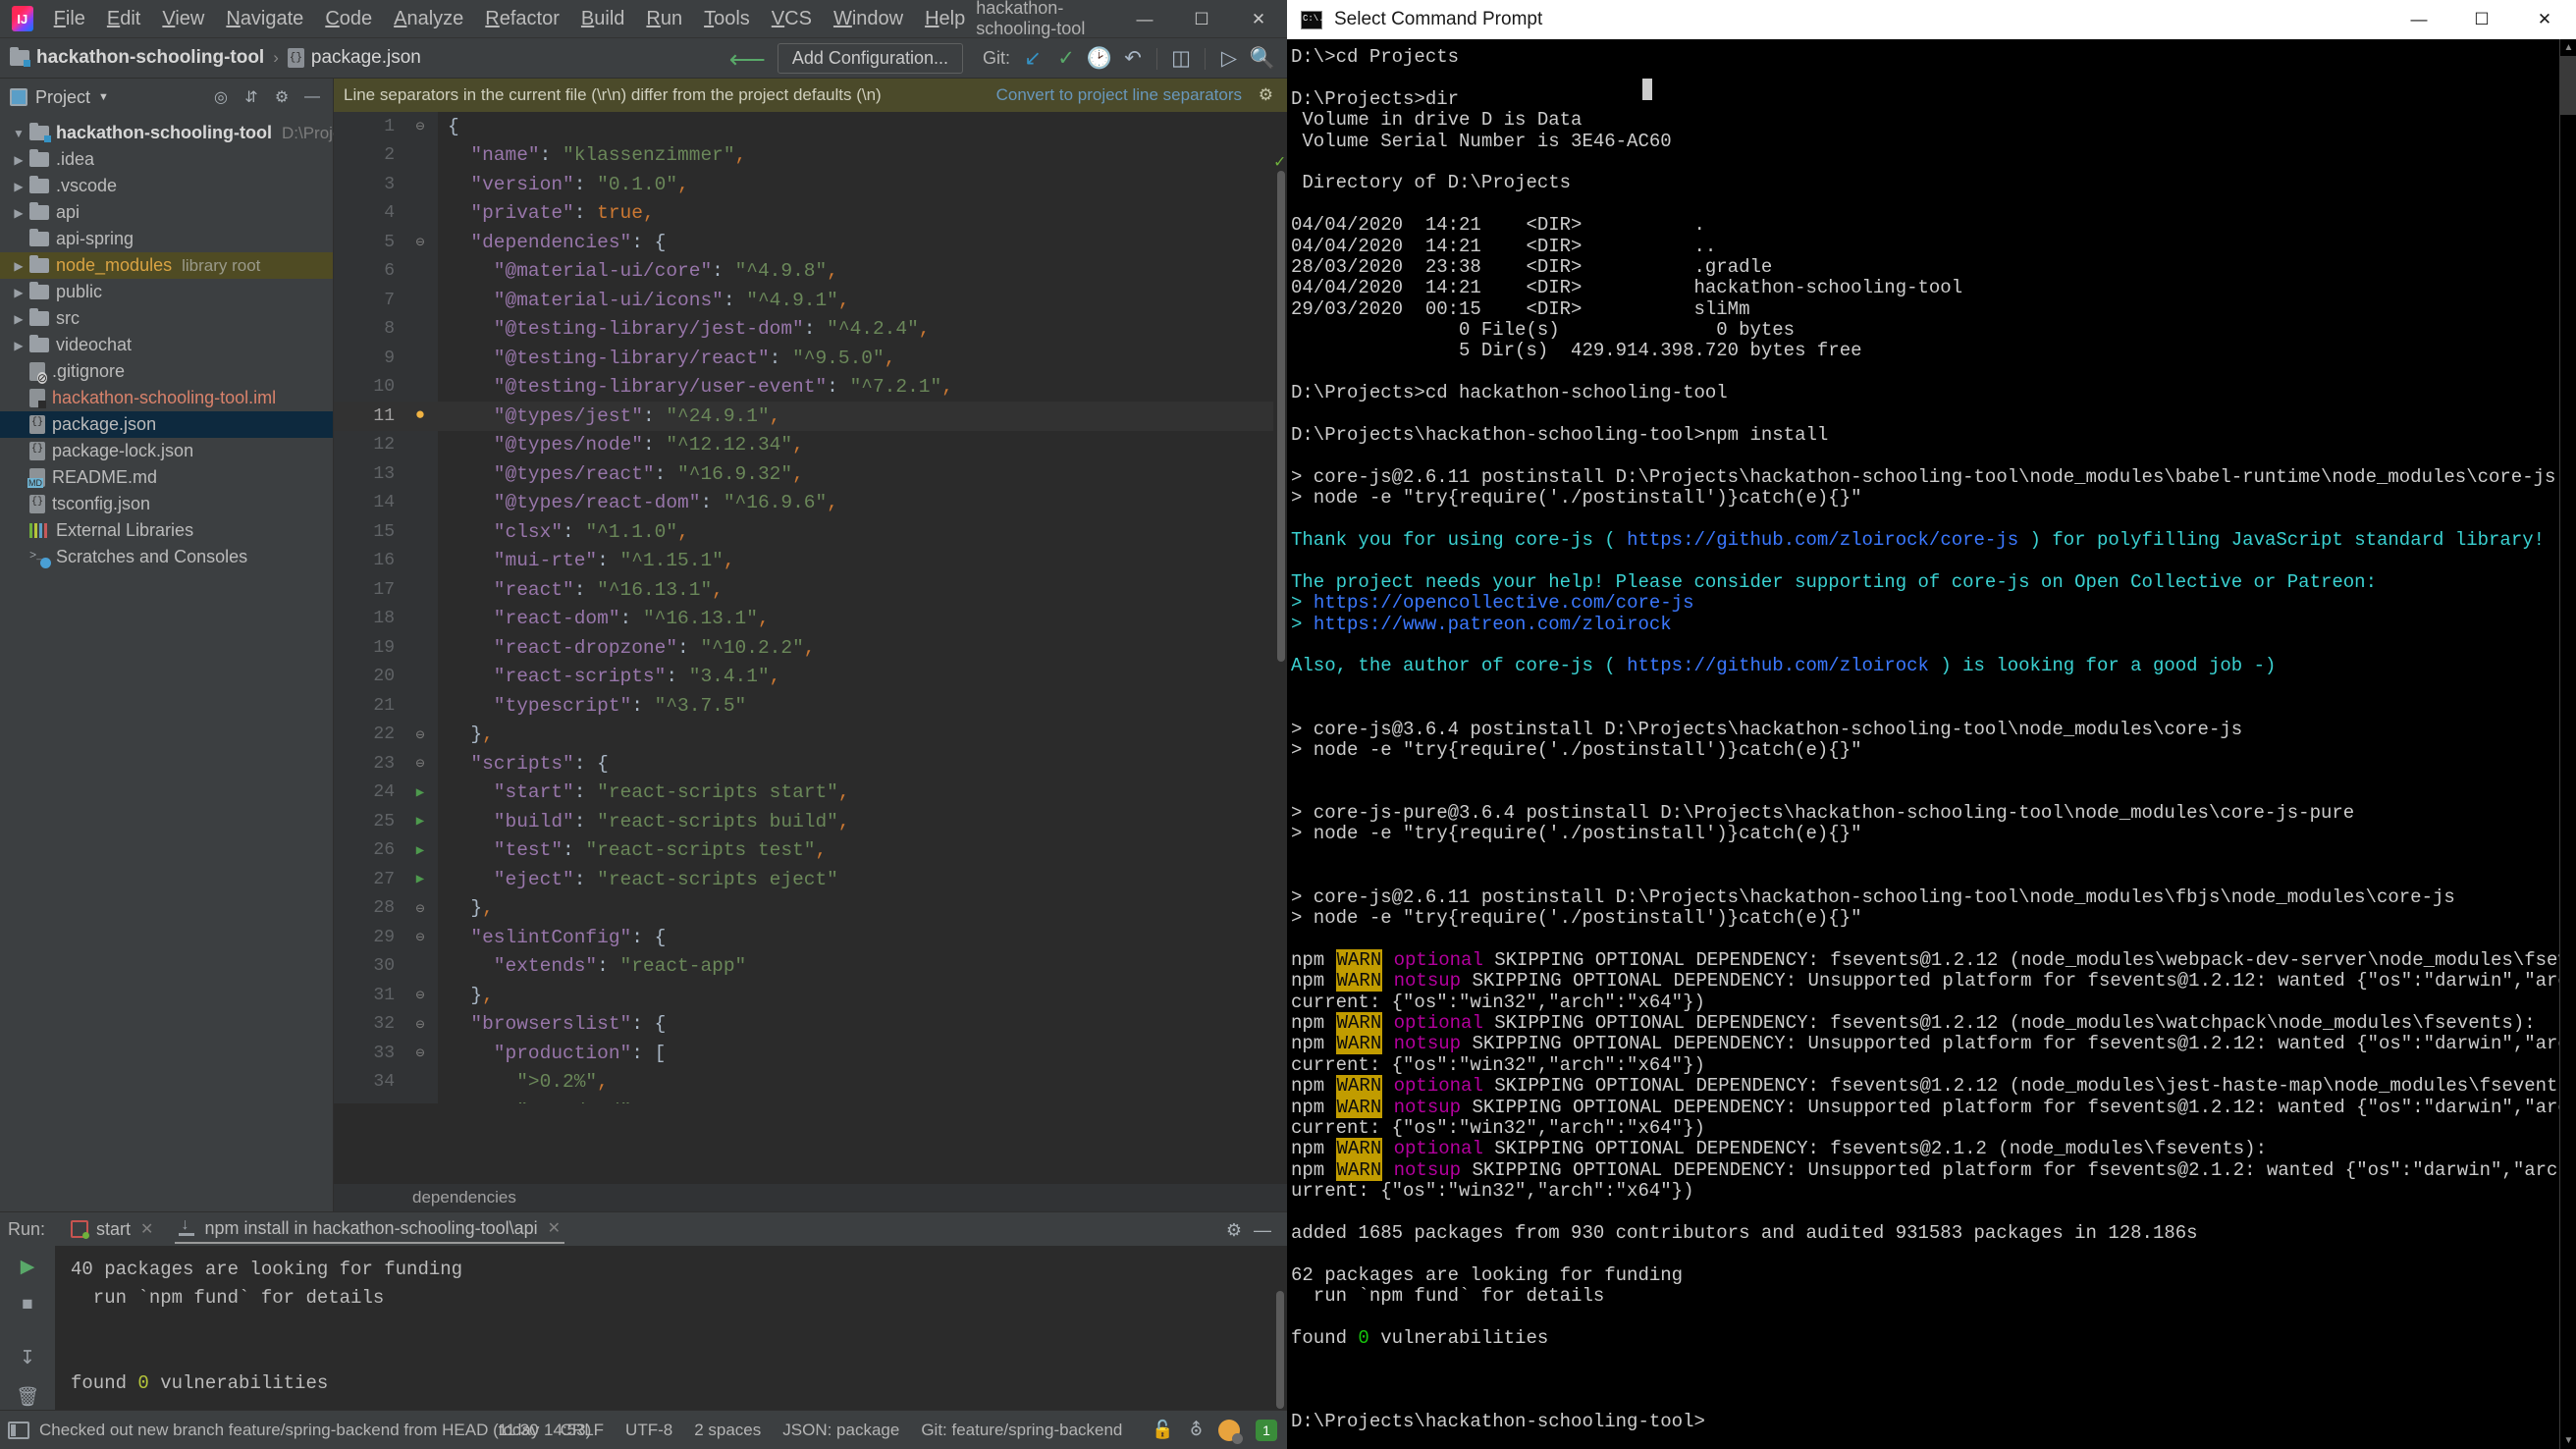 The width and height of the screenshot is (2576, 1449). What do you see at coordinates (166, 318) in the screenshot?
I see `tree-item-src: ▶ src` at bounding box center [166, 318].